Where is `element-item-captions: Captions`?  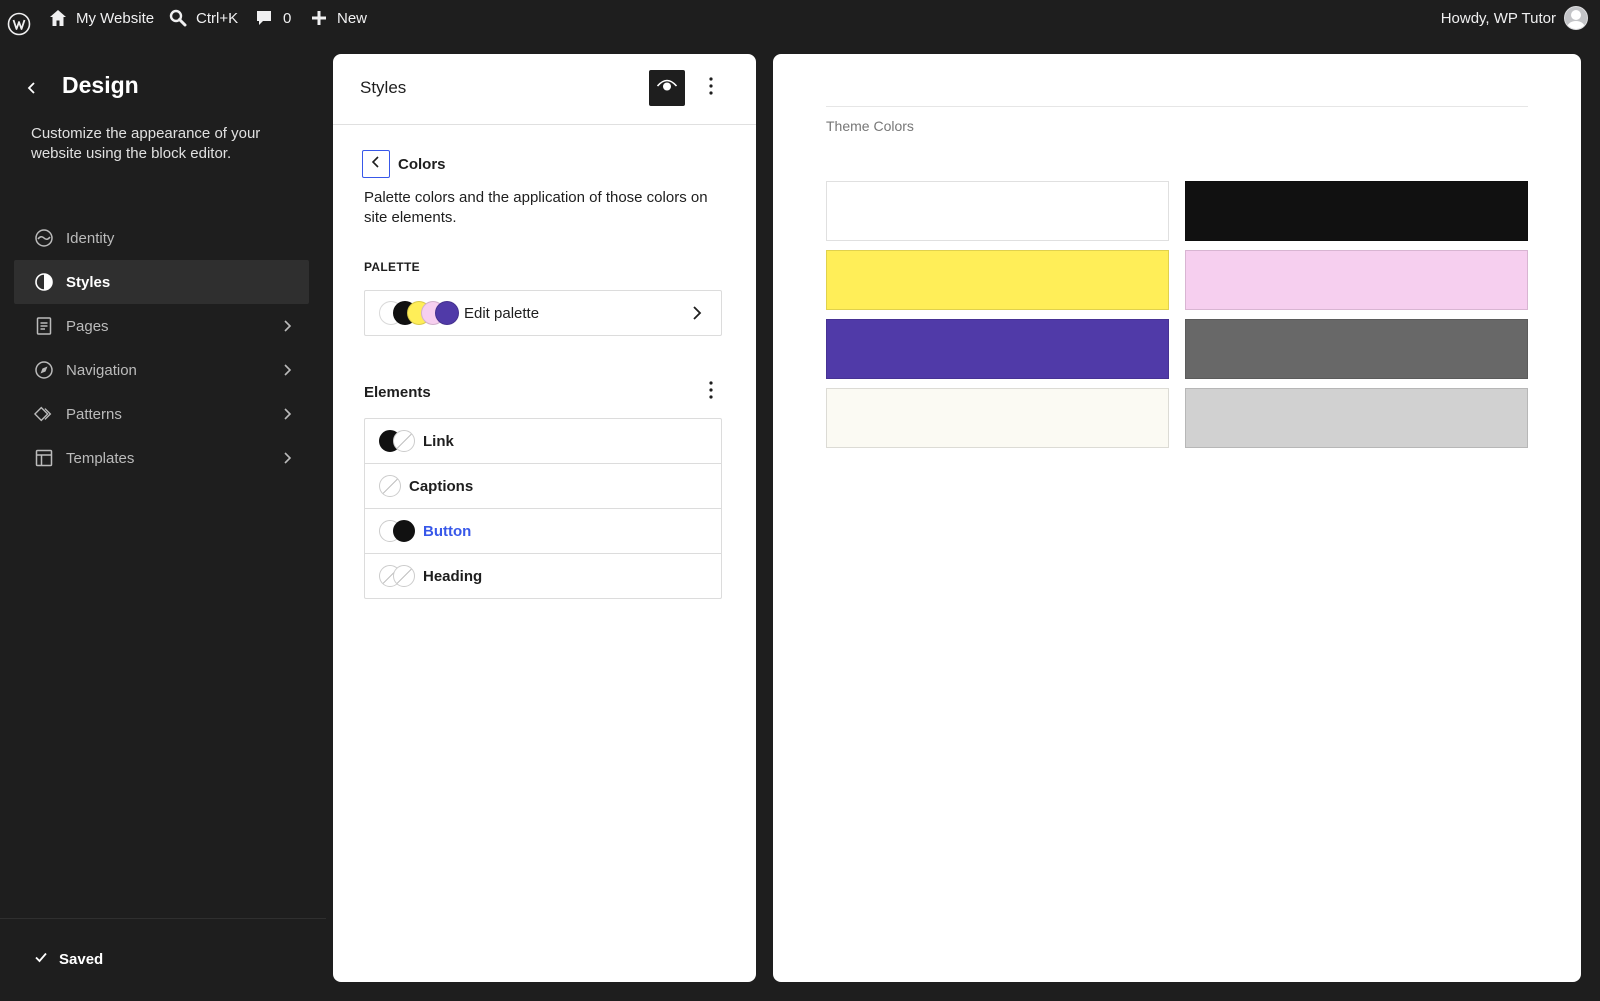
element-item-captions: Captions is located at coordinates (543, 486).